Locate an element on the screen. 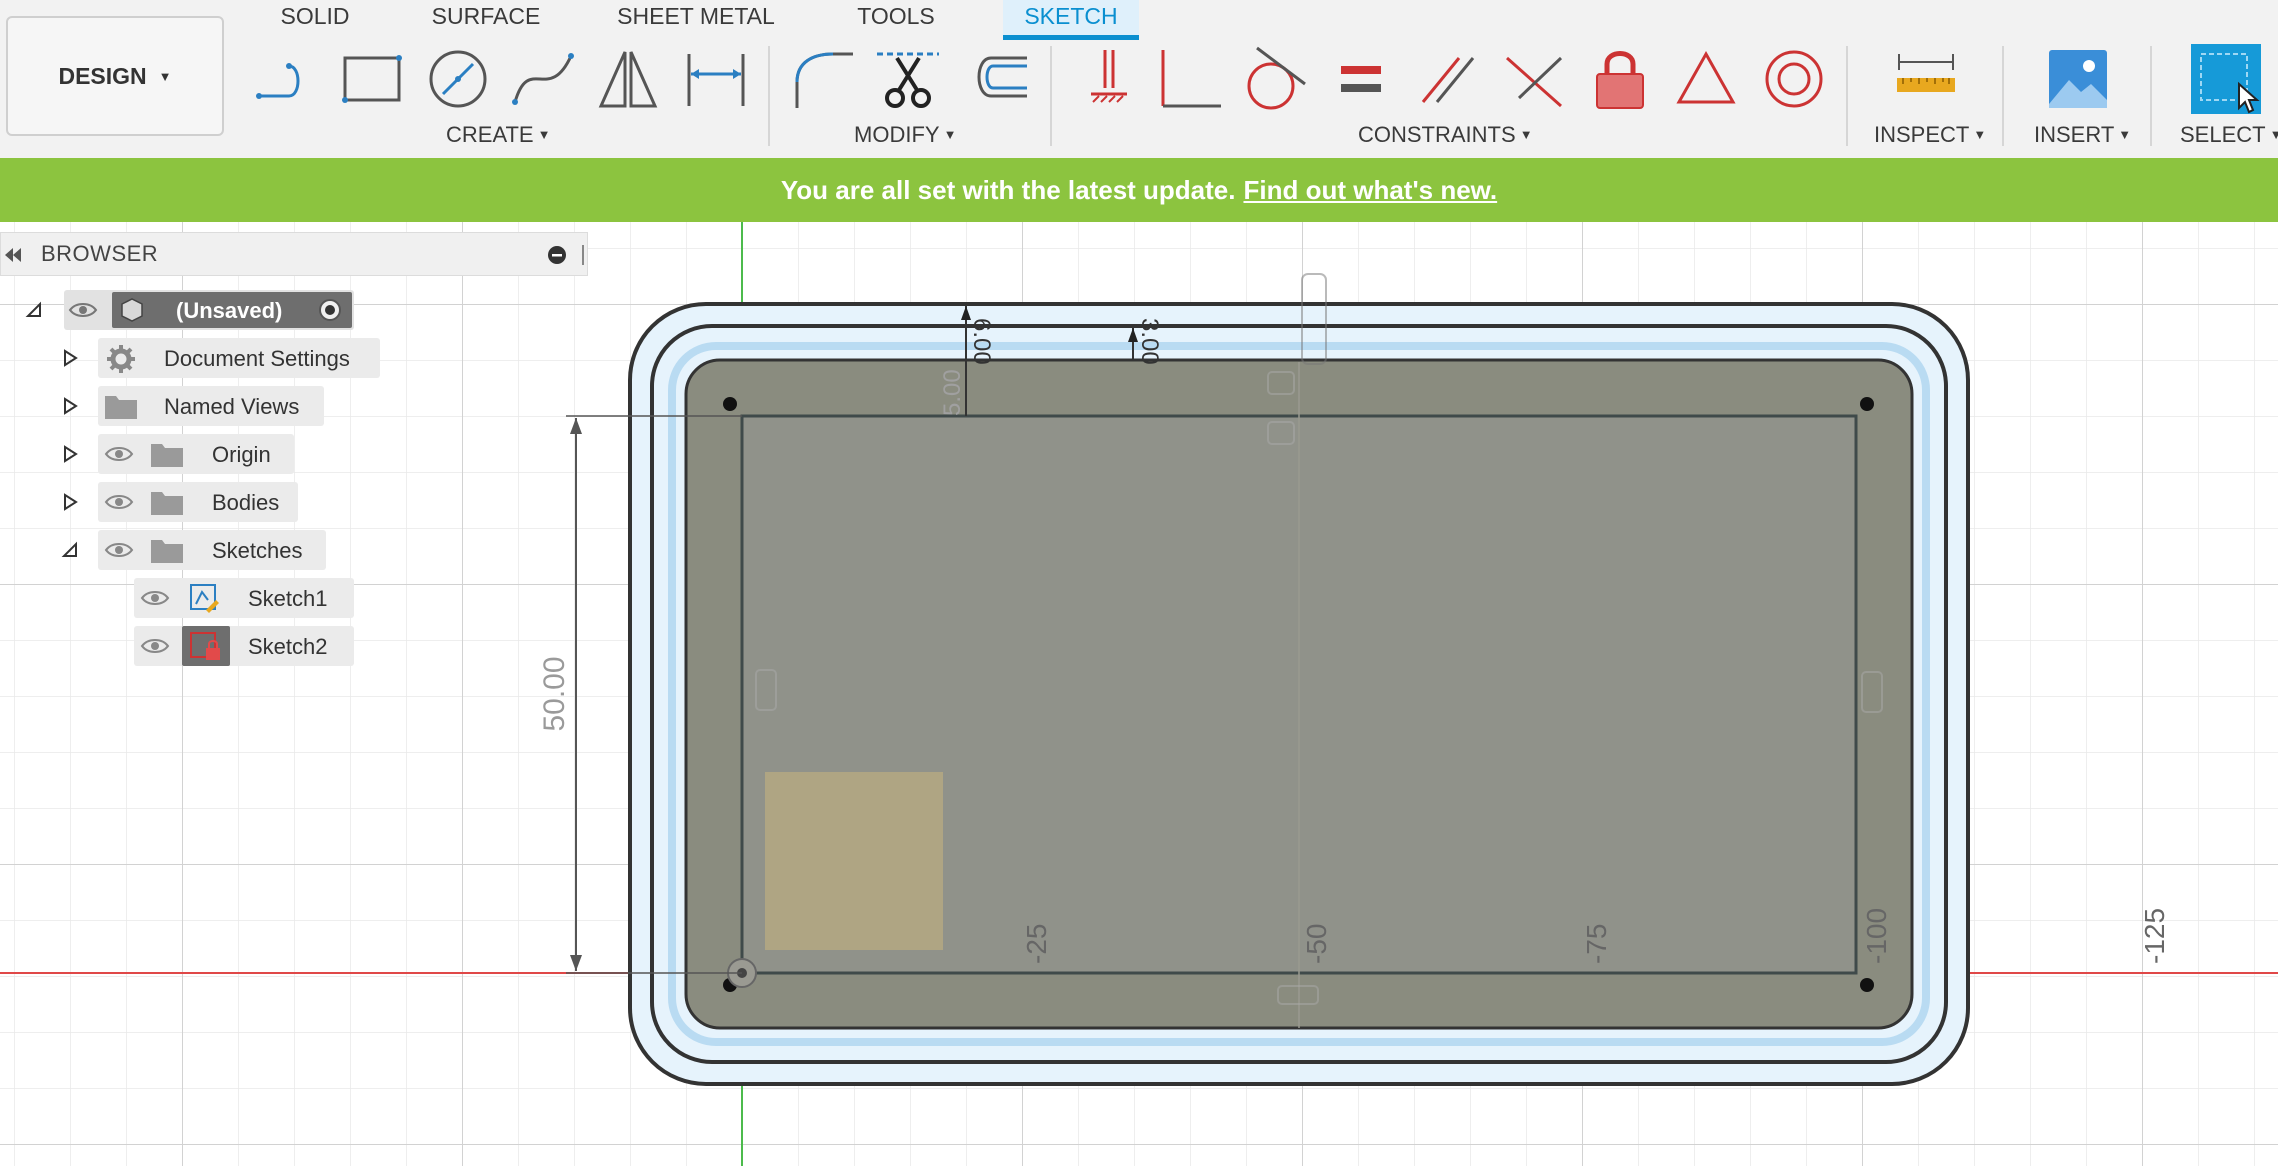 This screenshot has width=2278, height=1166. dimension-top-offset-label: 5.00 is located at coordinates (952, 392).